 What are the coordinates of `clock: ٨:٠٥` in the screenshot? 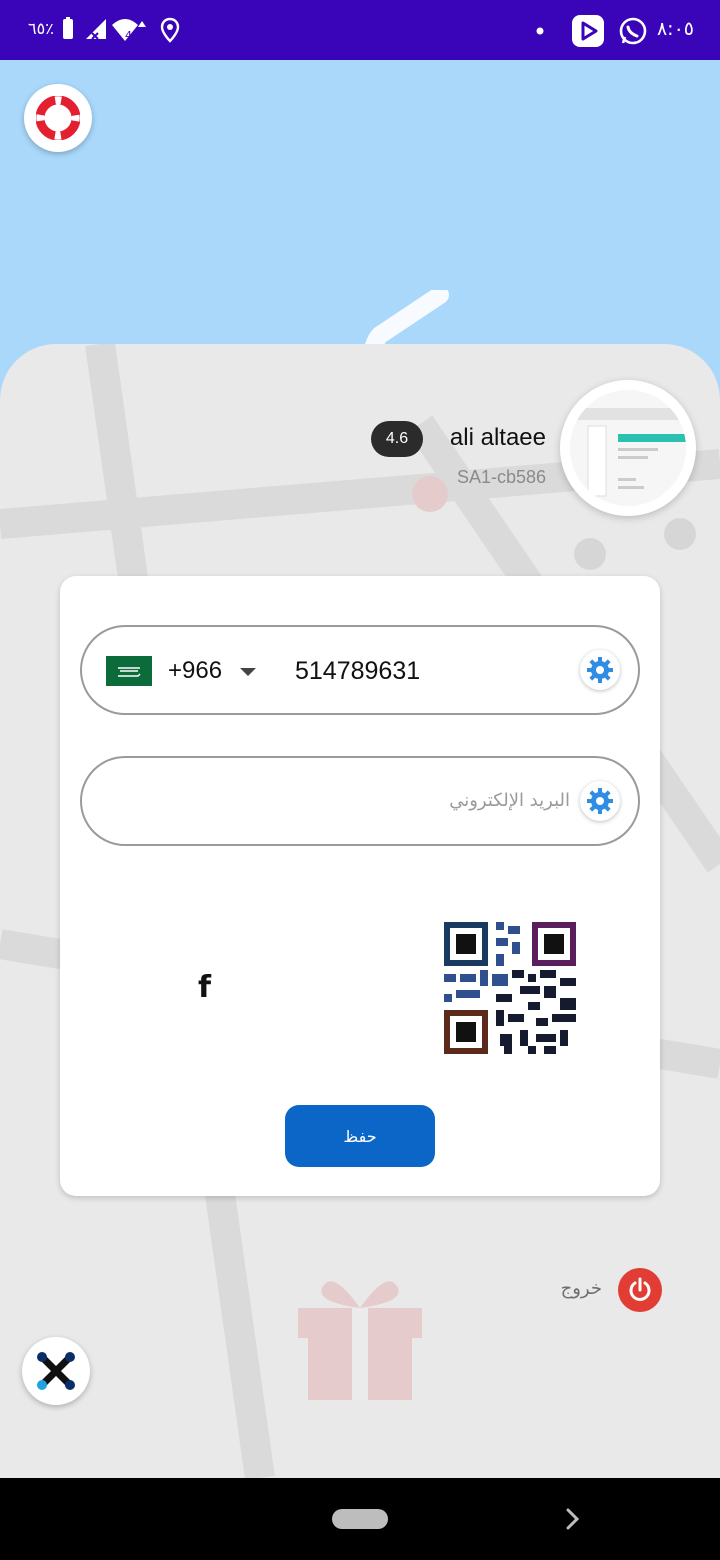 It's located at (675, 29).